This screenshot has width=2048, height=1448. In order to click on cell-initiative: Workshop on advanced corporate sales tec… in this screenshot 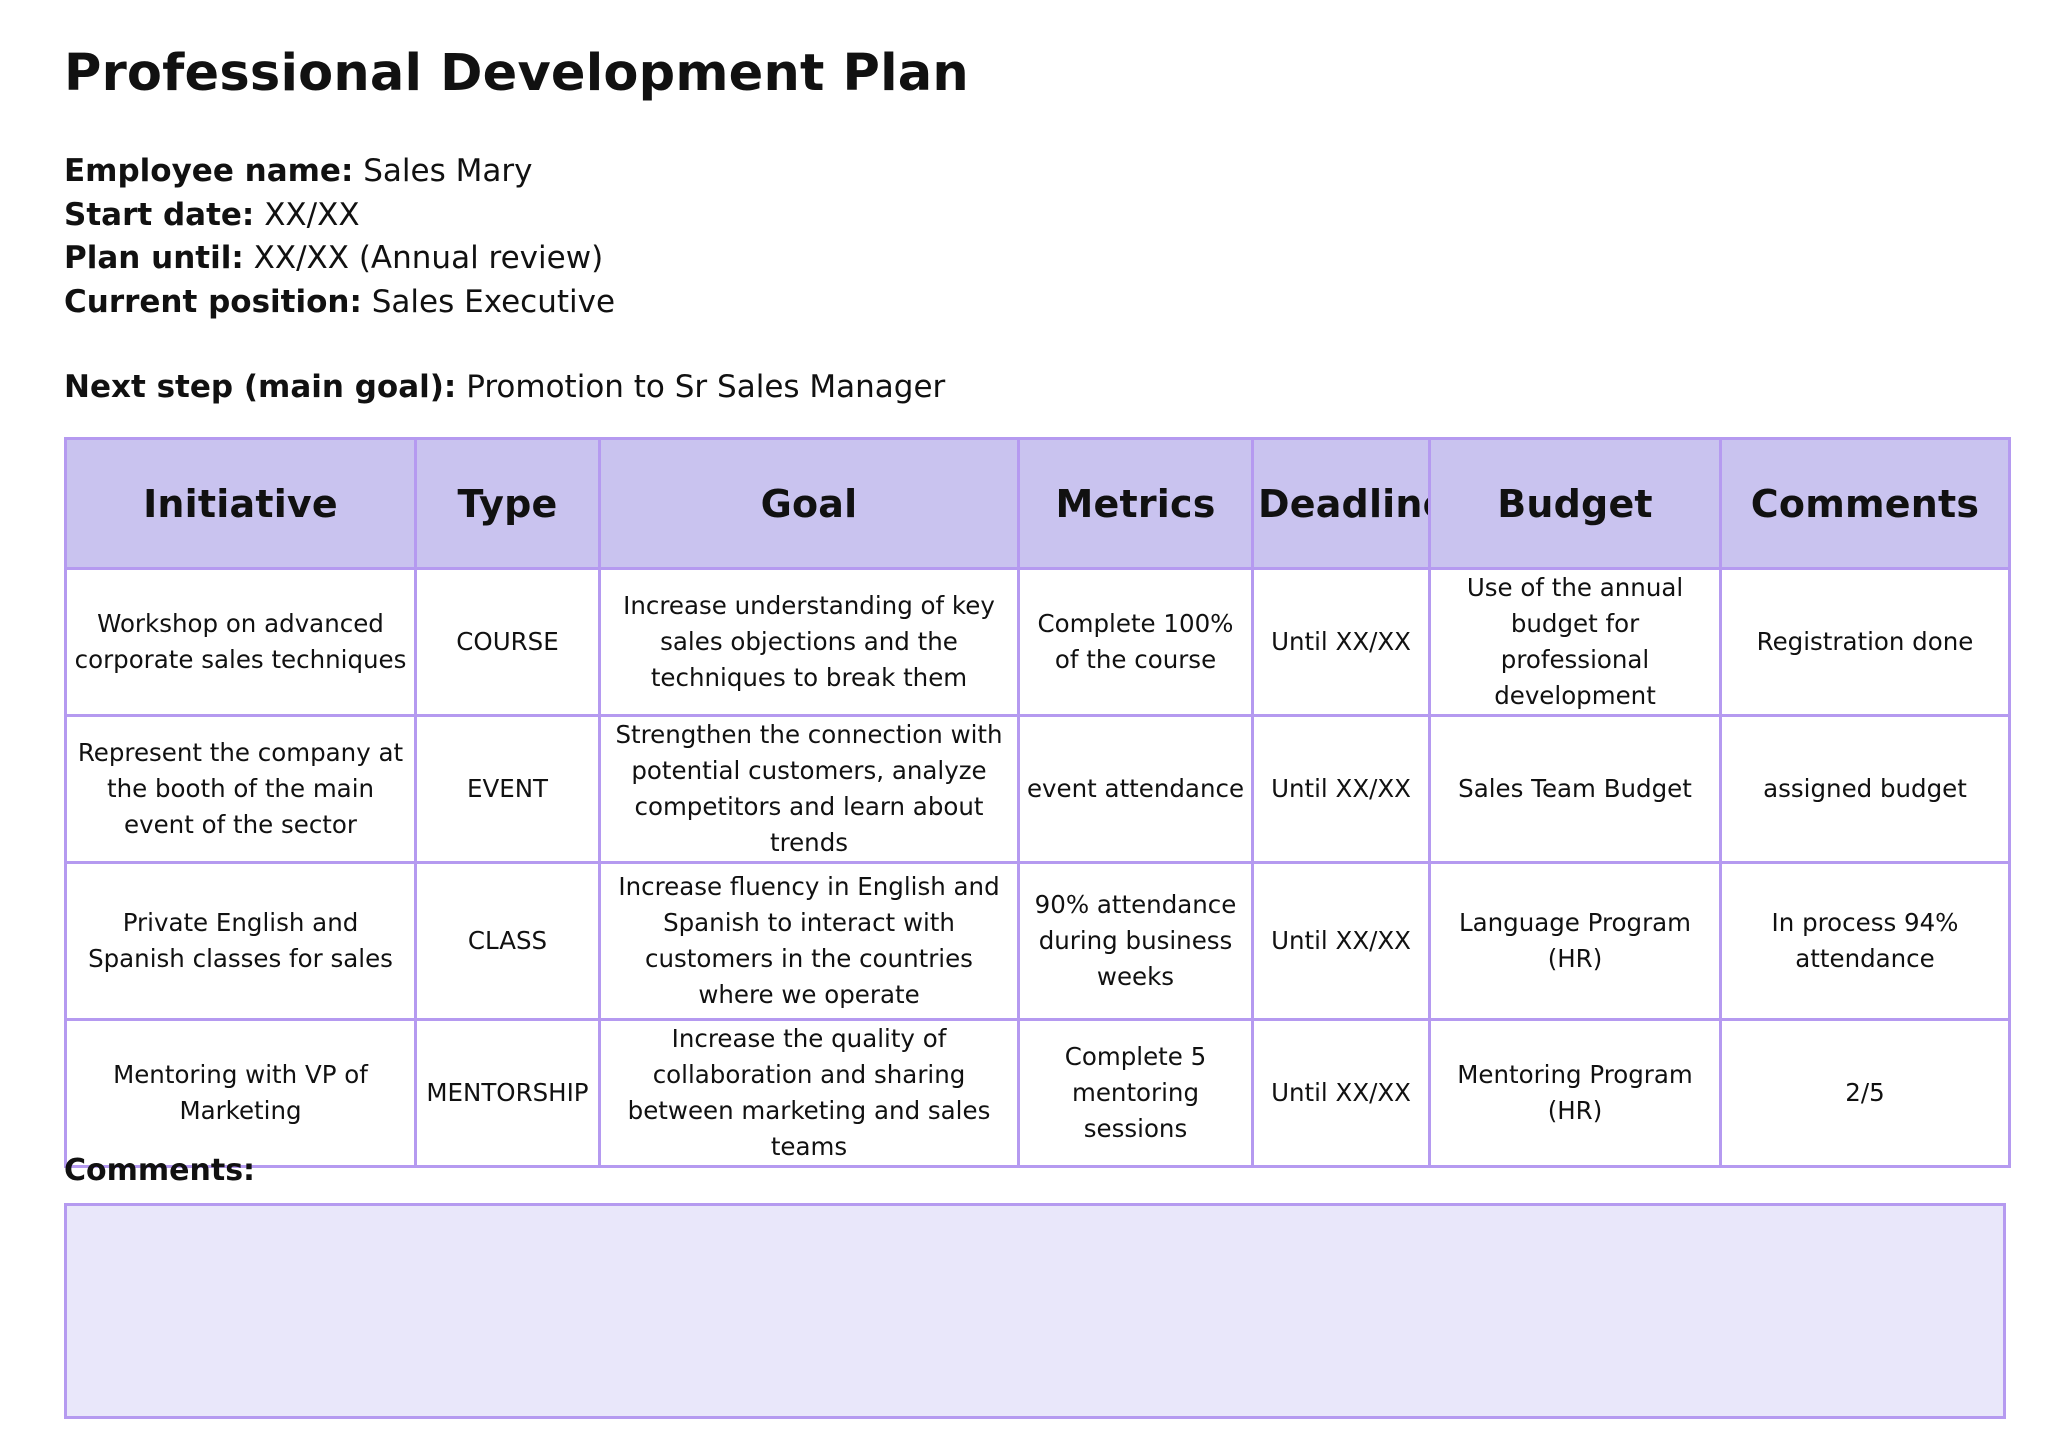, I will do `click(240, 642)`.